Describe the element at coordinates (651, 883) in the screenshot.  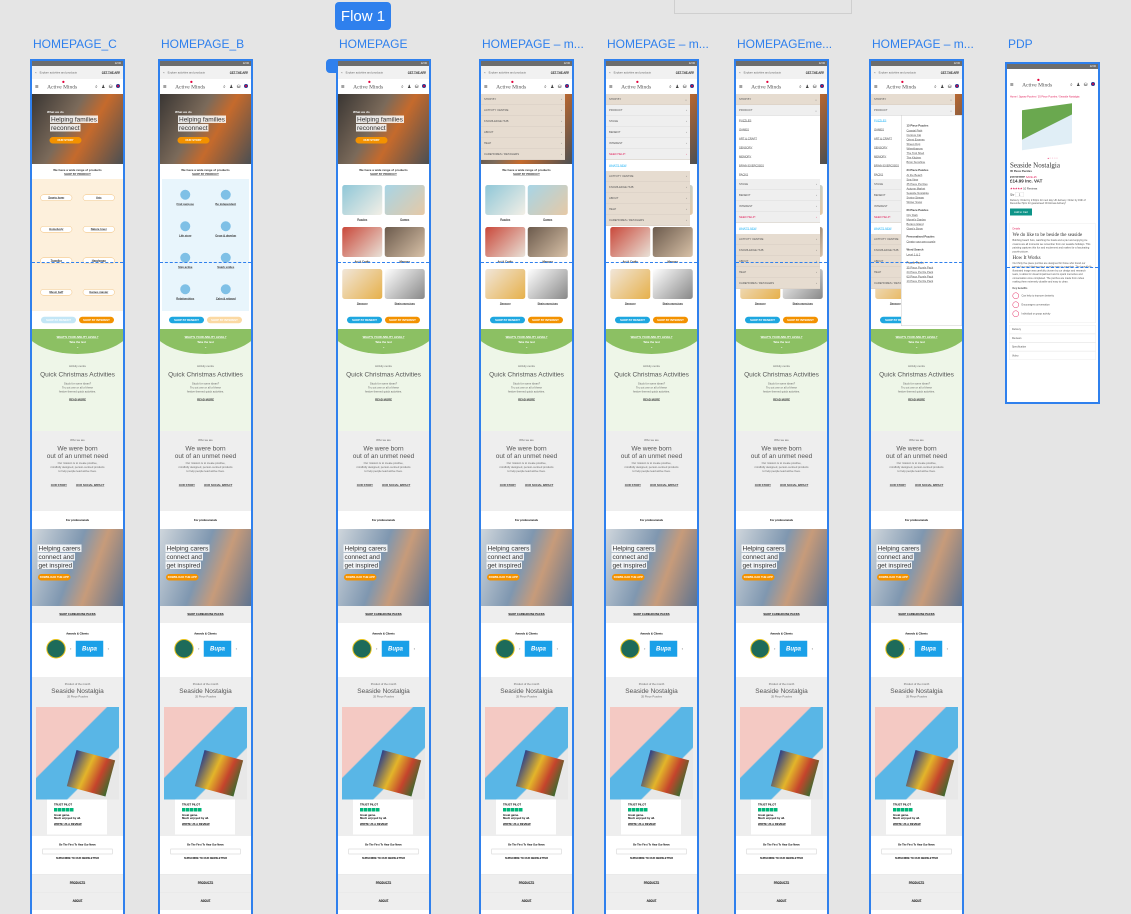
I see `footer-products-link: PRODUCTS` at that location.